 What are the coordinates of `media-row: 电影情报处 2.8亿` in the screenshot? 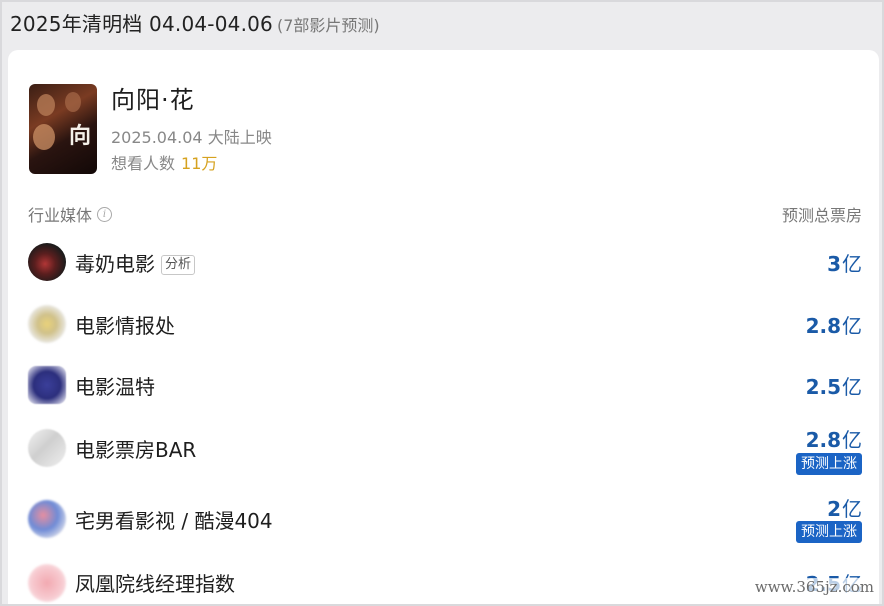 It's located at (443, 324).